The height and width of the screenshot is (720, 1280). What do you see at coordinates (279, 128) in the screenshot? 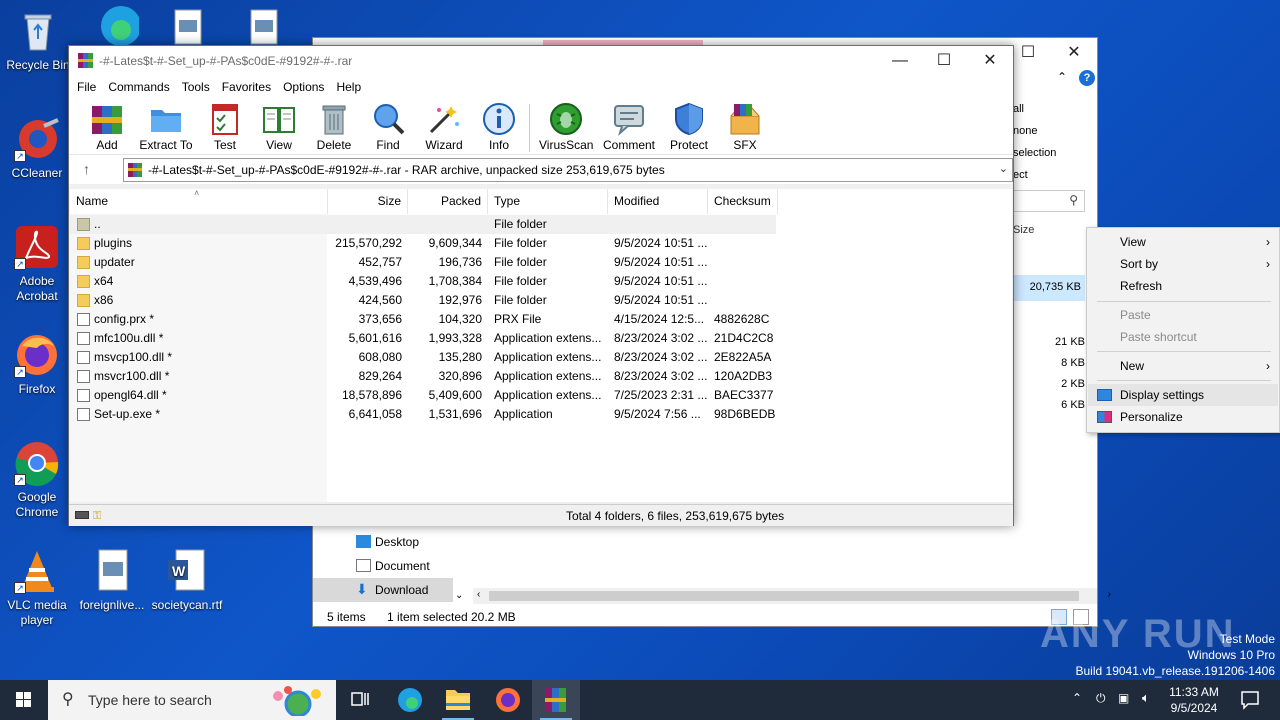
I see `toolbar-view-button: View` at bounding box center [279, 128].